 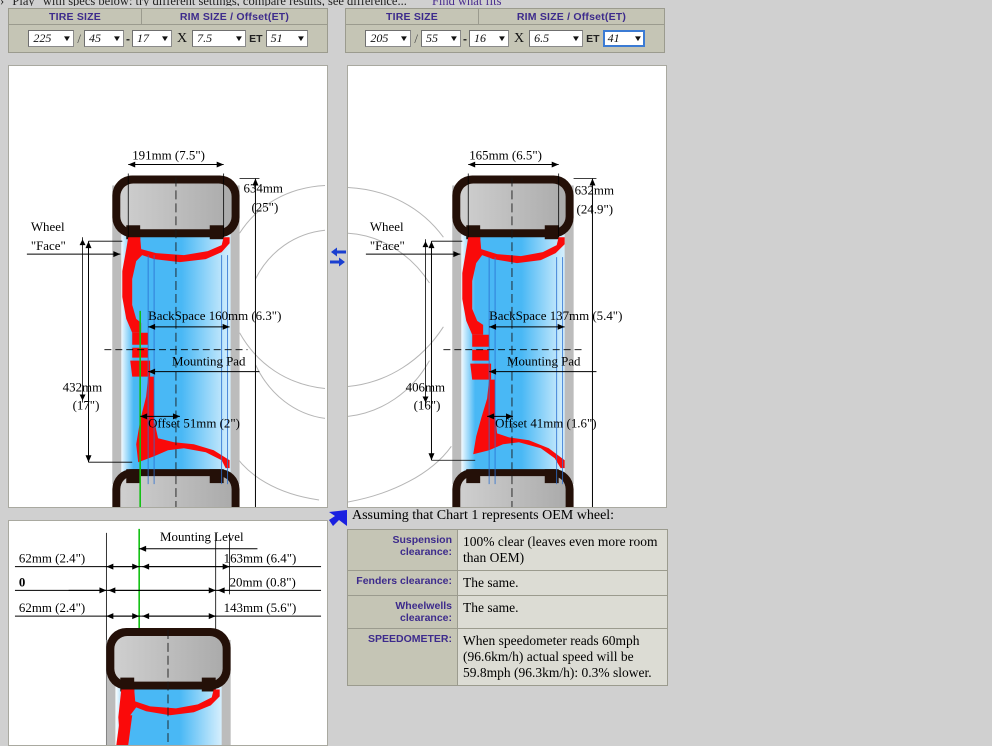 What do you see at coordinates (412, 17) in the screenshot?
I see `spec-right-tire-header: TIRE SIZE` at bounding box center [412, 17].